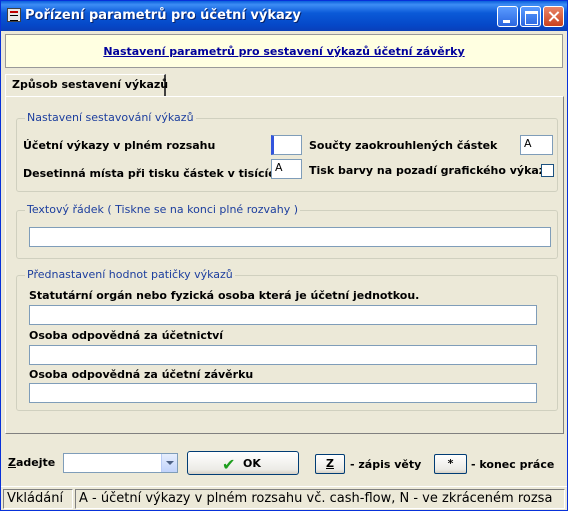  What do you see at coordinates (169, 463) in the screenshot?
I see `chevron-down-icon` at bounding box center [169, 463].